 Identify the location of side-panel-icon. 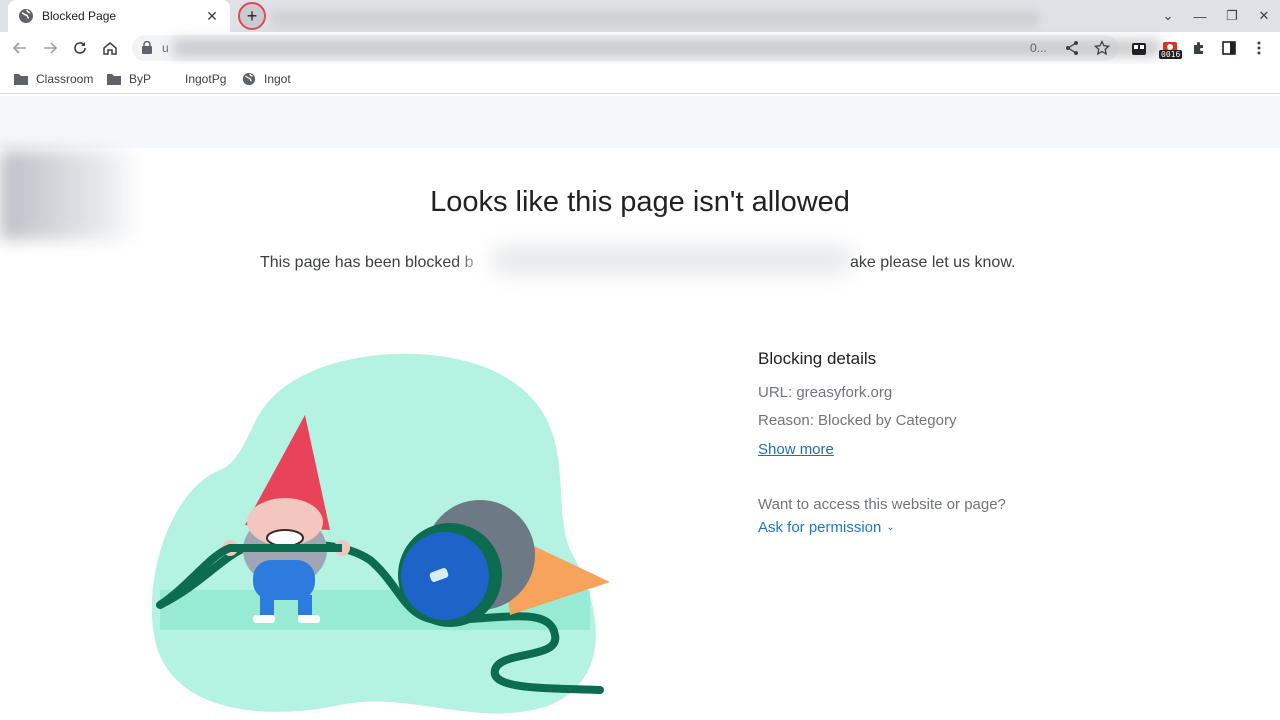
(1229, 48).